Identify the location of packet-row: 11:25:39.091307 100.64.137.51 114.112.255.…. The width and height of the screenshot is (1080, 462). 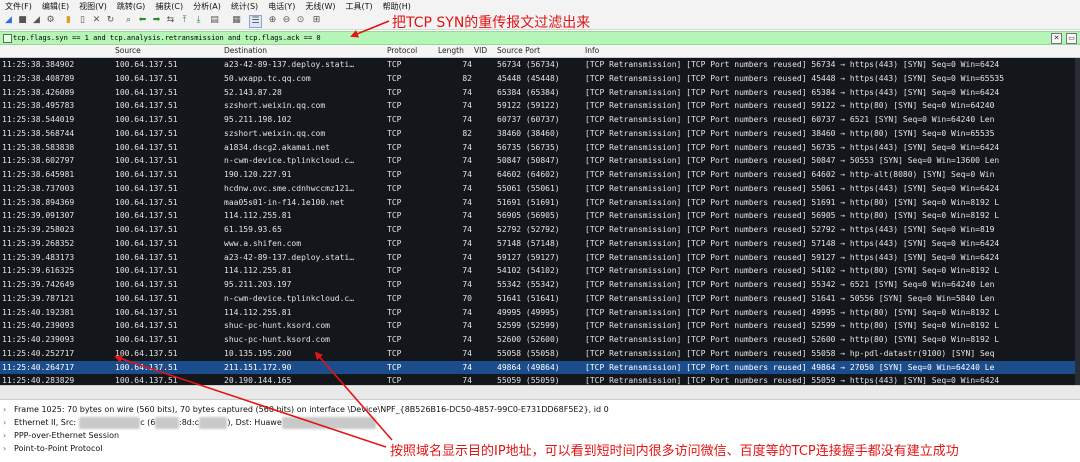
(540, 216).